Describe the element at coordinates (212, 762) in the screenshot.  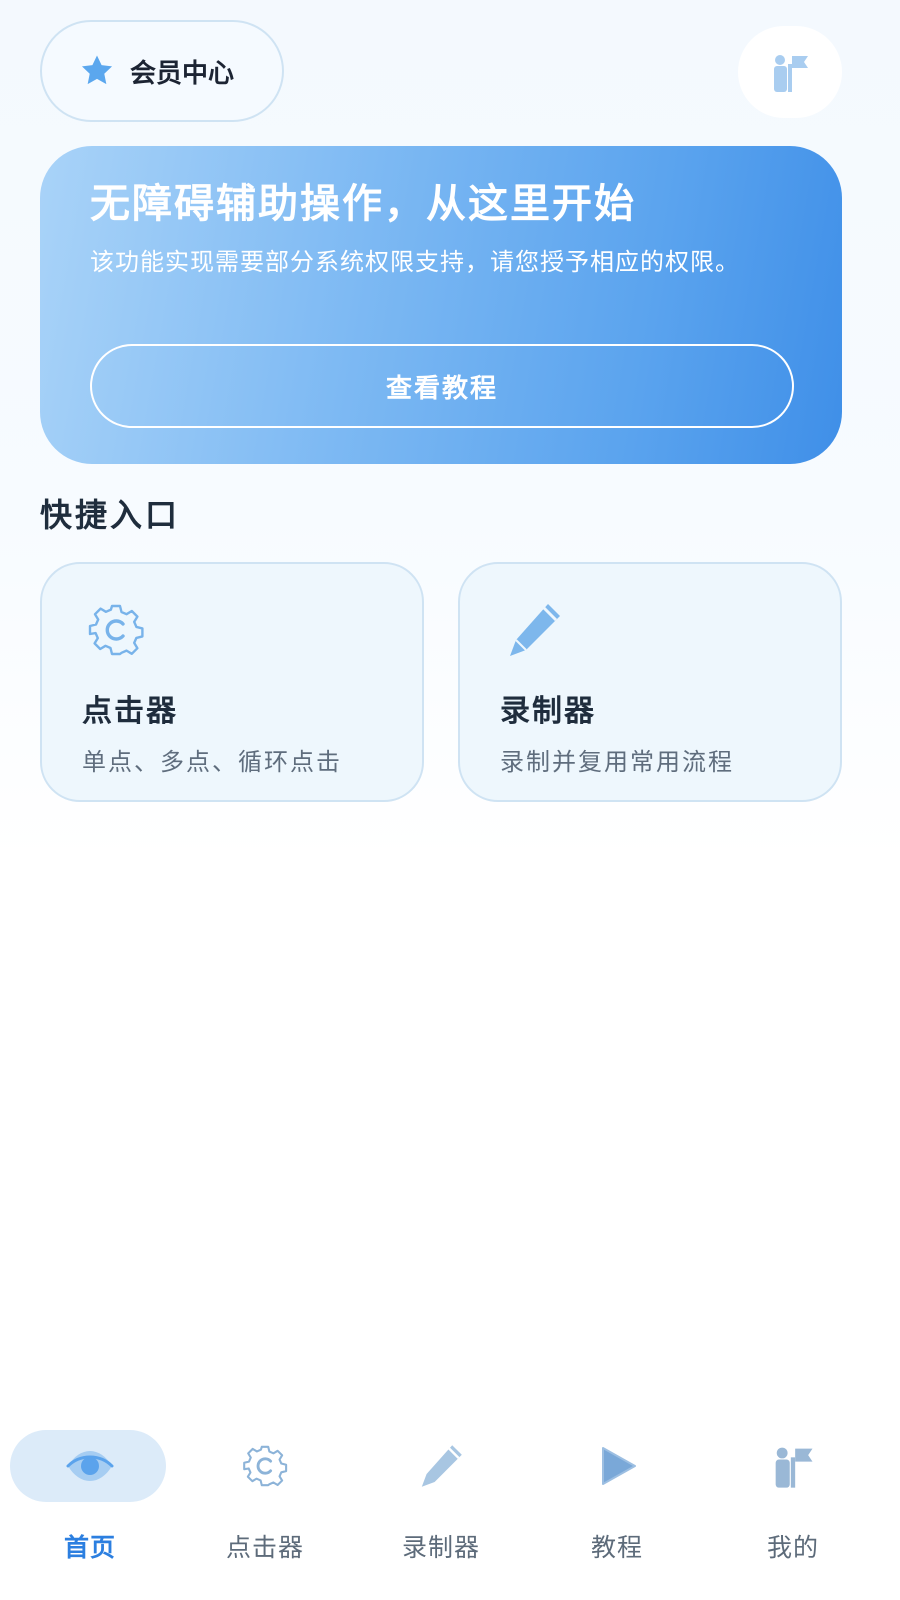
I see `clicker-card-description: 单点、多点、循环点击` at that location.